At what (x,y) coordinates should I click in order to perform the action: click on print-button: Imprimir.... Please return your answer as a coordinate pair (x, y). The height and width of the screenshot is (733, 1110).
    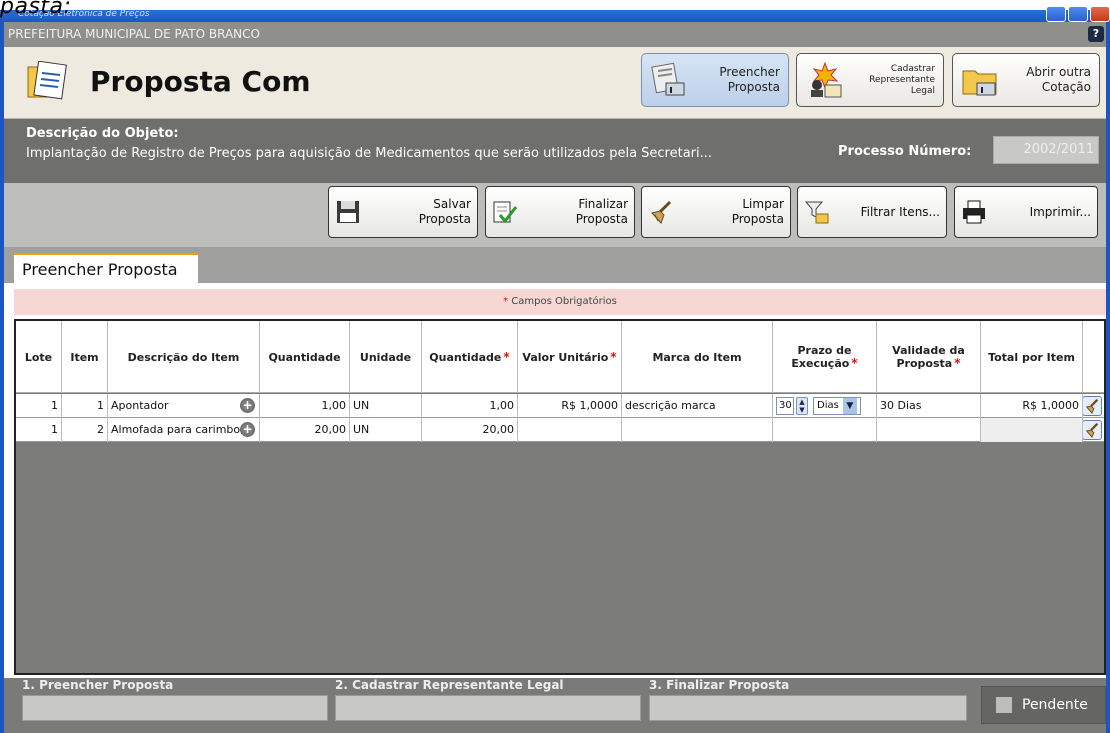
    Looking at the image, I should click on (1026, 212).